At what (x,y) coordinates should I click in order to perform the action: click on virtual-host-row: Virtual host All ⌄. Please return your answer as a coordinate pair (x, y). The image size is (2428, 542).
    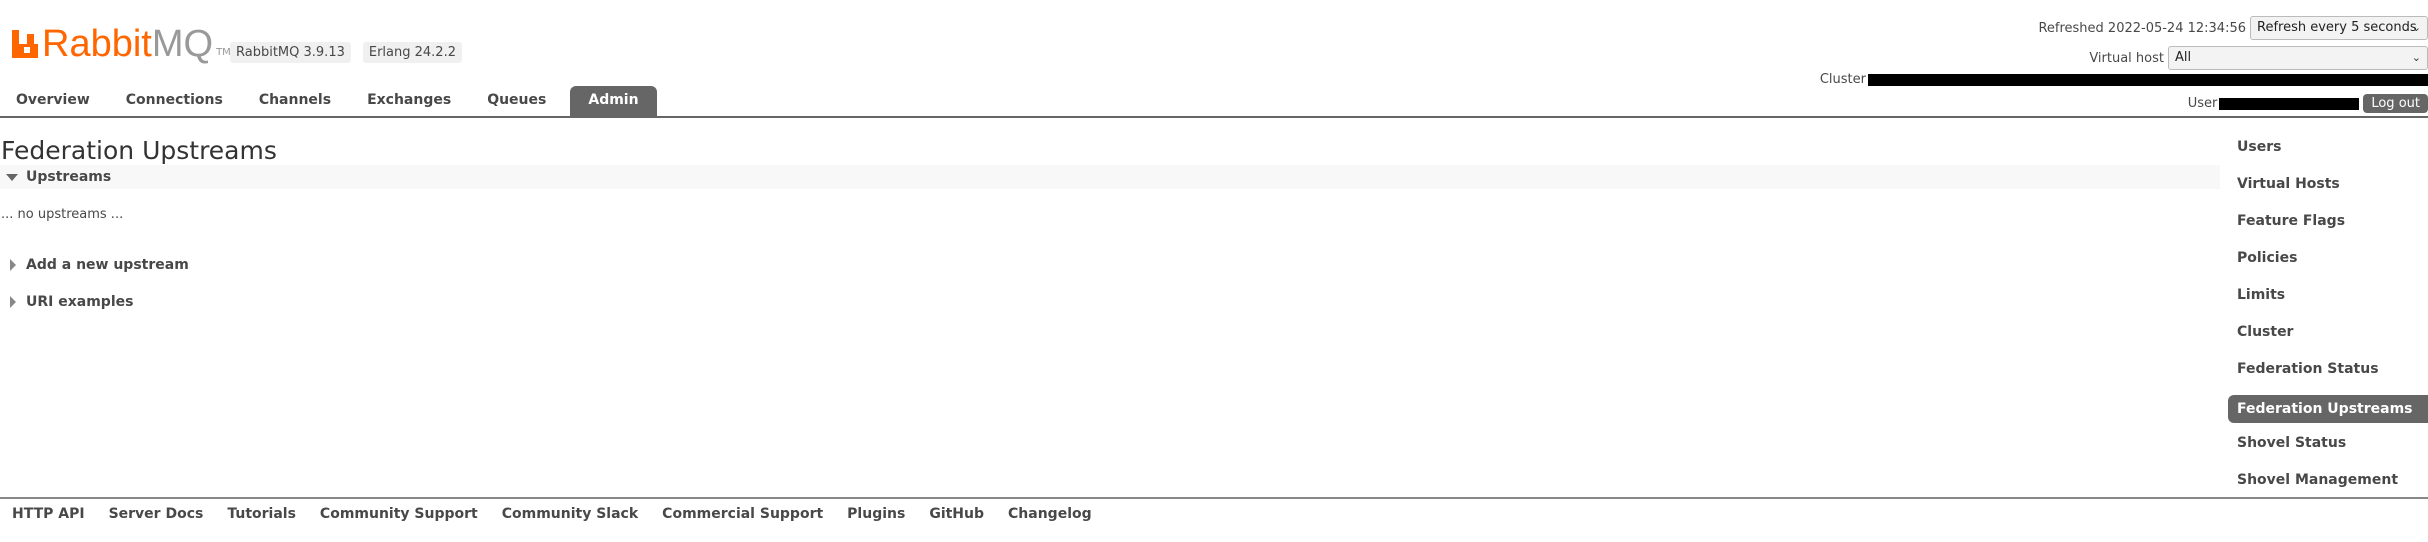
    Looking at the image, I should click on (2258, 58).